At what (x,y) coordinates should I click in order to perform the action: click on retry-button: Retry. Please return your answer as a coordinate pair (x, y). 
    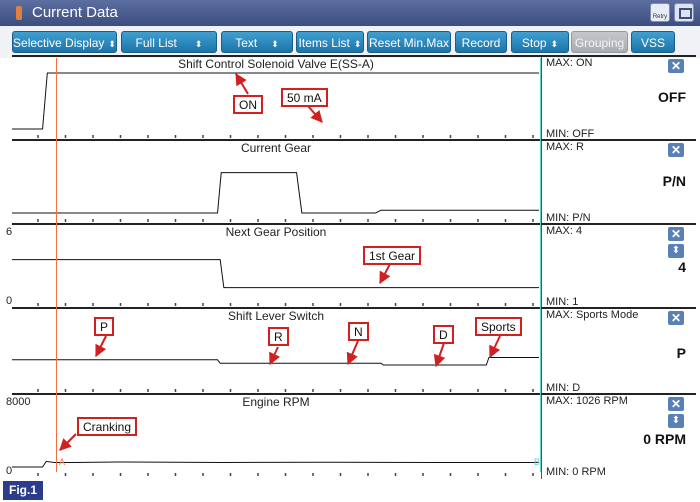
    Looking at the image, I should click on (660, 12).